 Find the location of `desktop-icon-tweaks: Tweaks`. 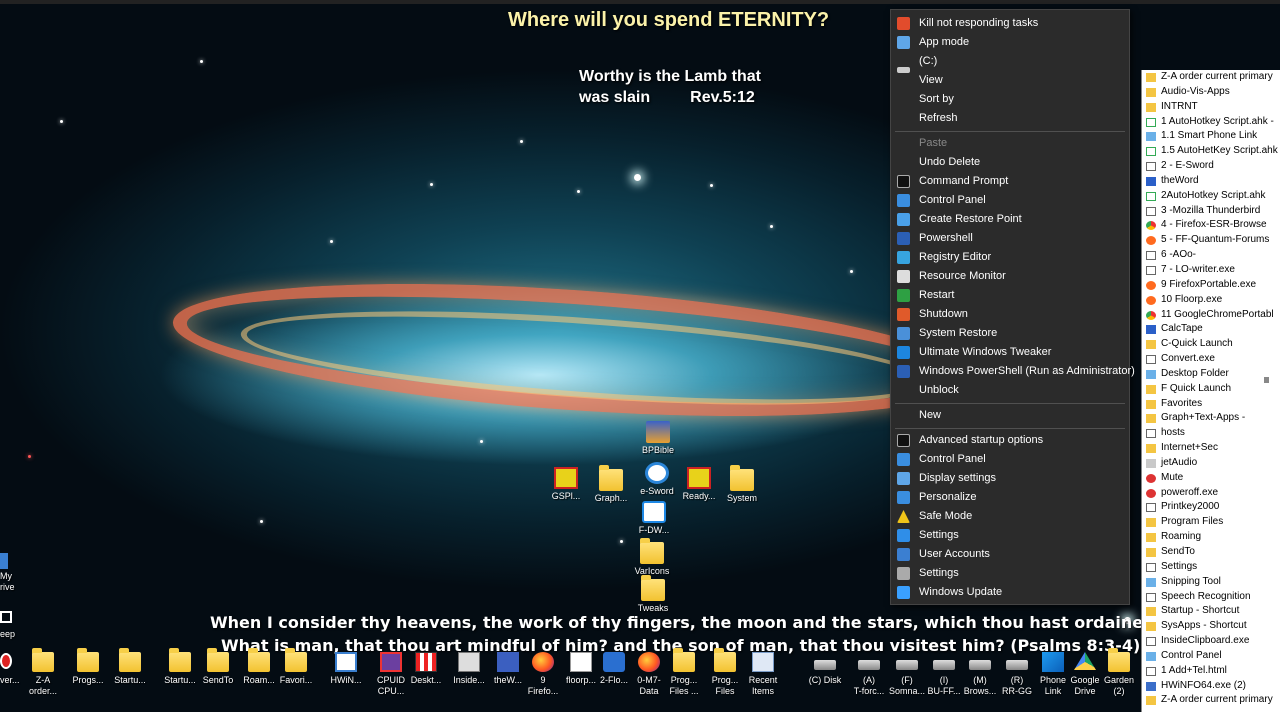

desktop-icon-tweaks: Tweaks is located at coordinates (653, 594).